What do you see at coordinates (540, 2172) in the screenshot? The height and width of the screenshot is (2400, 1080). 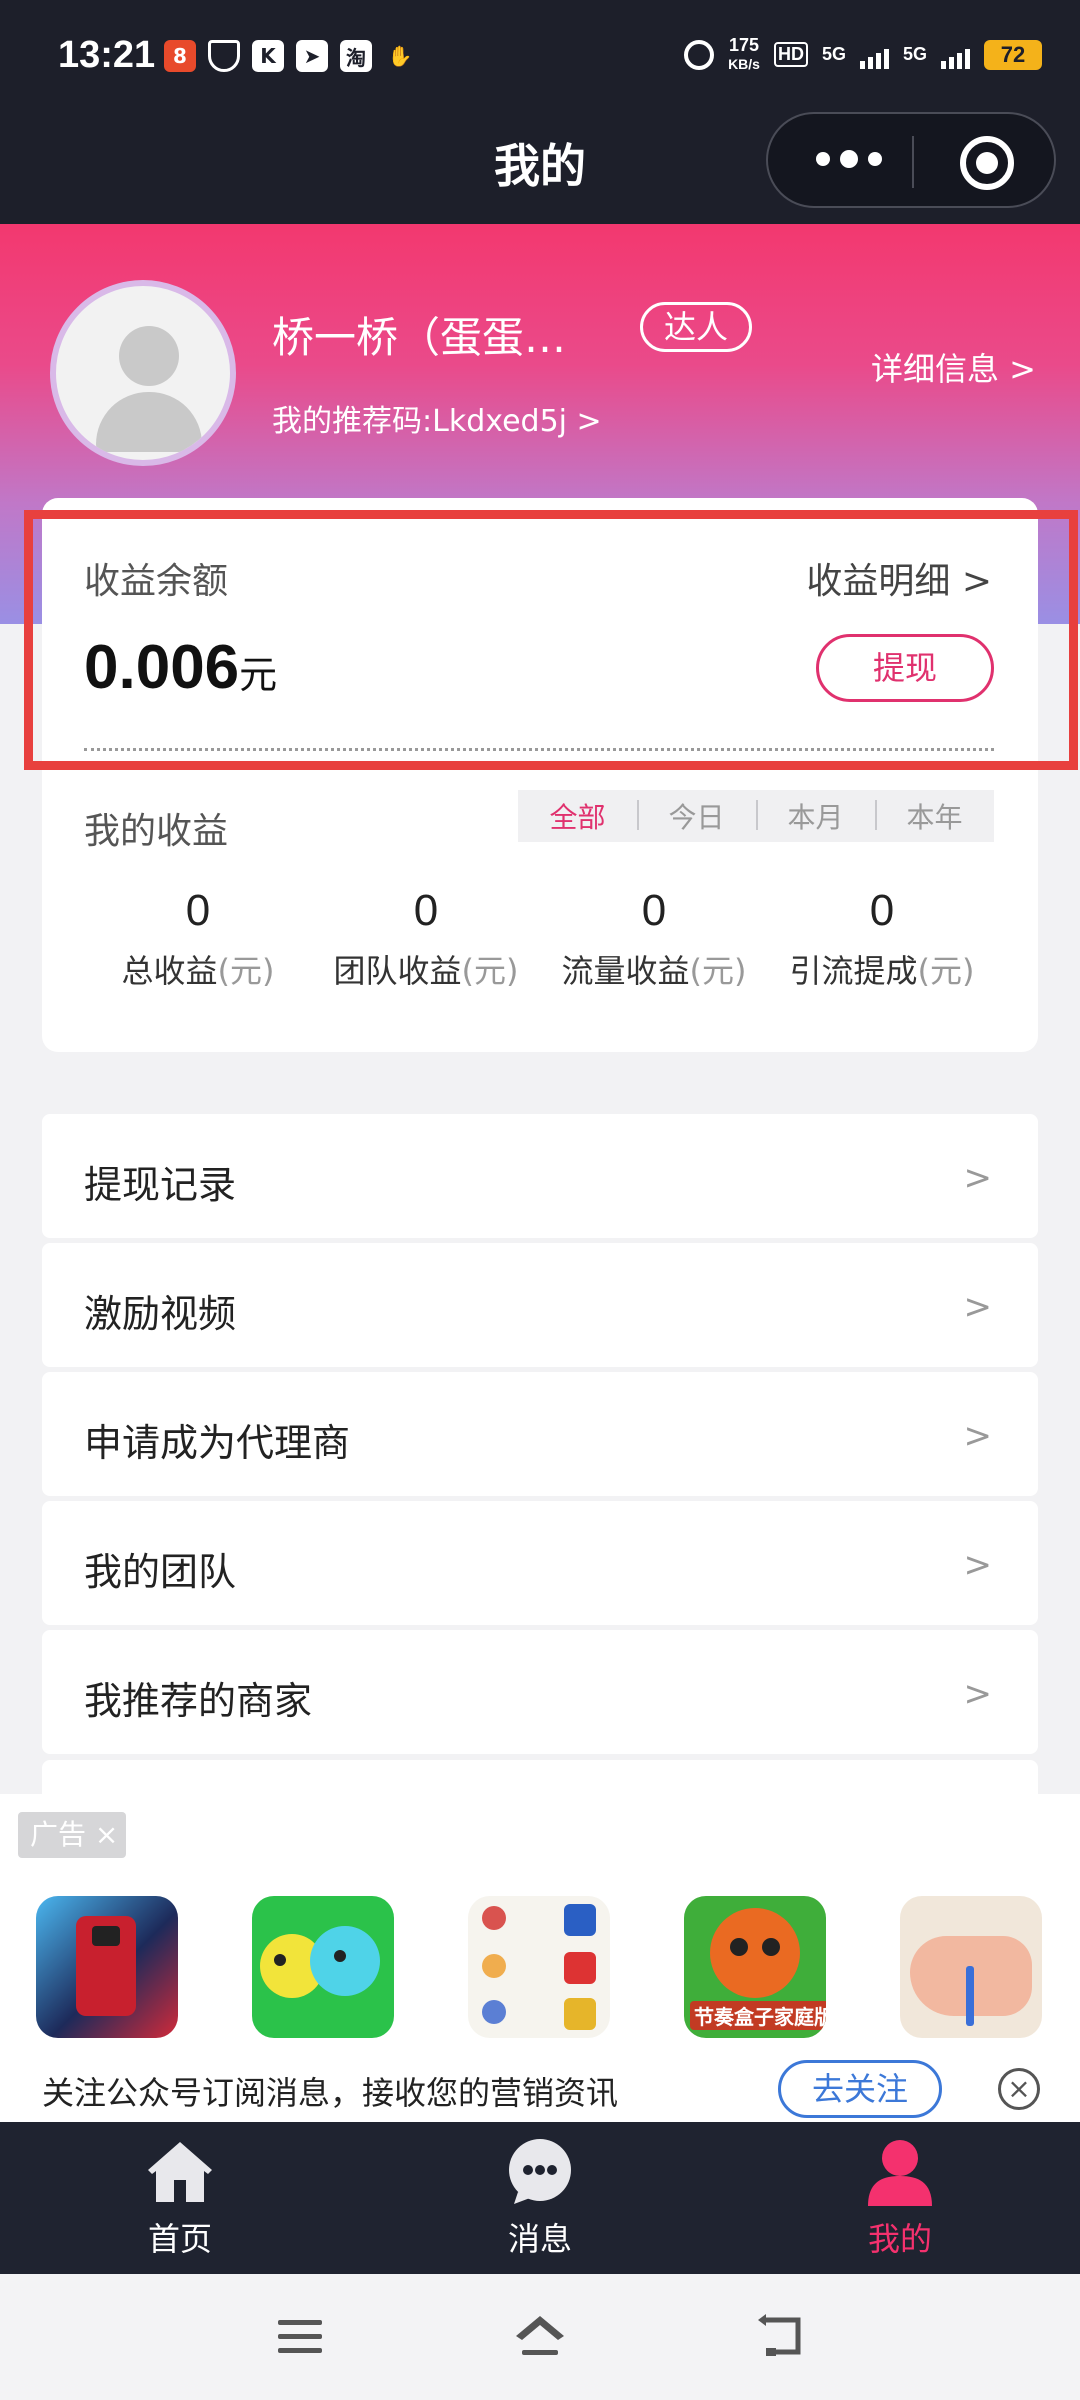 I see `message-icon` at bounding box center [540, 2172].